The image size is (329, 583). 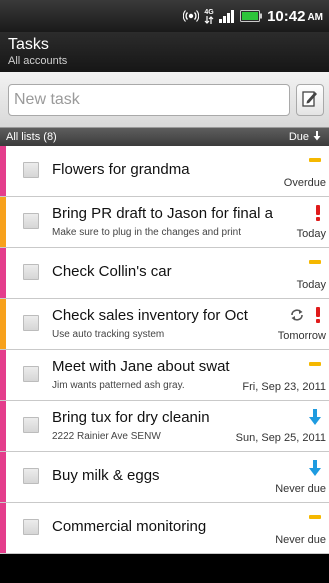 I want to click on signal-icon, so click(x=227, y=16).